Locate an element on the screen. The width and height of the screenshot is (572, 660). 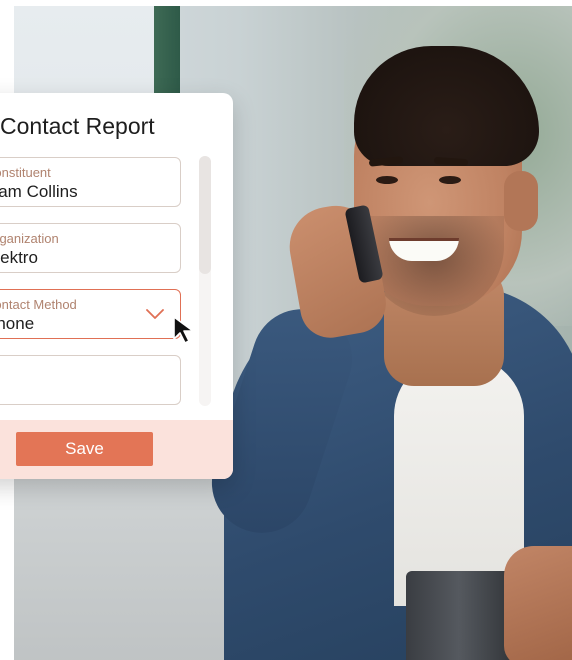
field-label: Contact Method is located at coordinates (38, 304).